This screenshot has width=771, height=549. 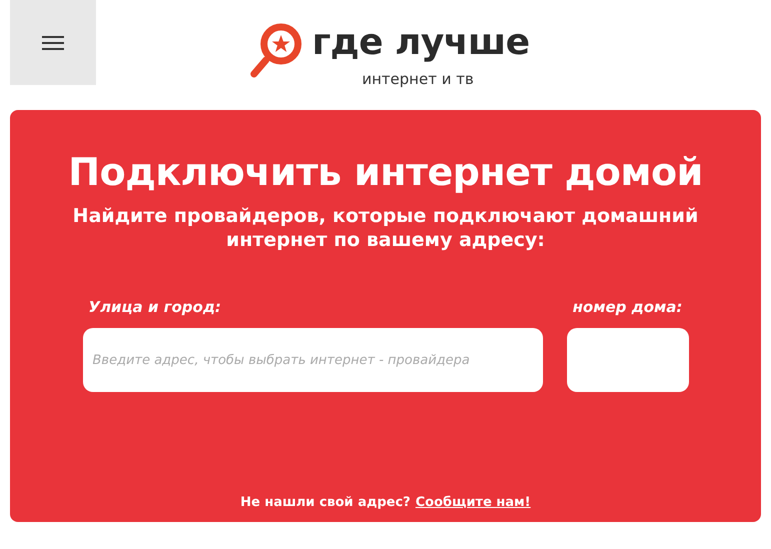 I want to click on menu-button, so click(x=53, y=42).